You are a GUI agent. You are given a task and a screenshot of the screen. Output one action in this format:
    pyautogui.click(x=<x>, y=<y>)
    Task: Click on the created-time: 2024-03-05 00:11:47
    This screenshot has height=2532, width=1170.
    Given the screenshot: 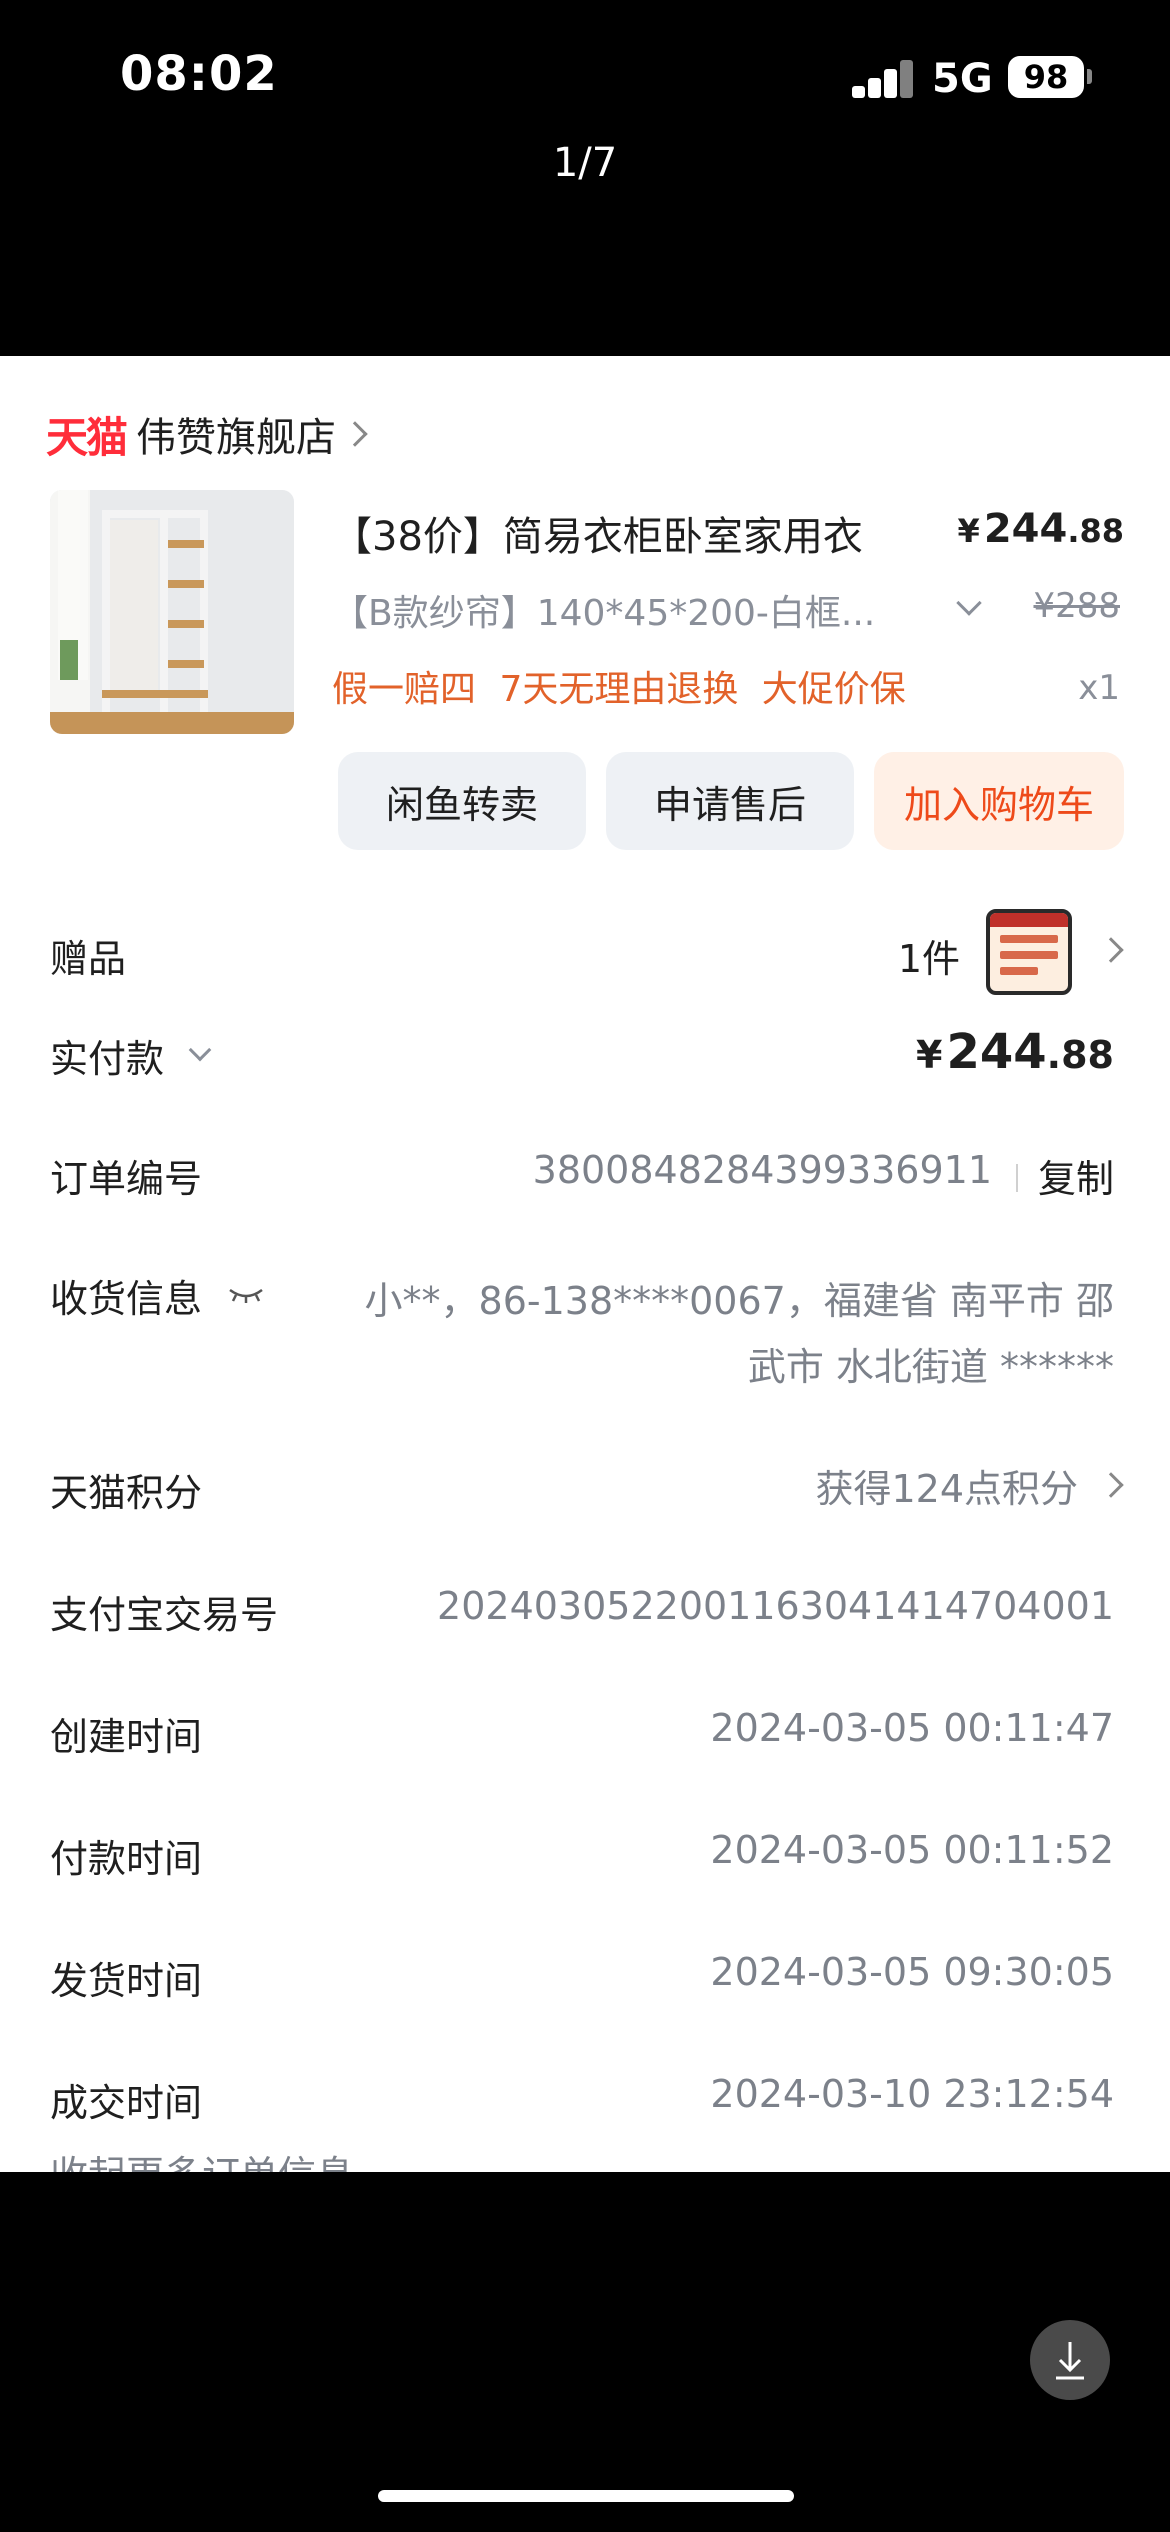 What is the action you would take?
    pyautogui.click(x=912, y=1728)
    